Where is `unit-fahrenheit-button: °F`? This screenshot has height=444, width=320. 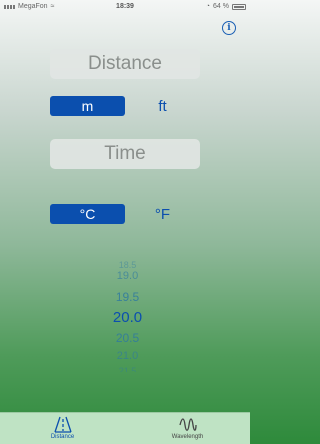
unit-fahrenheit-button: °F is located at coordinates (162, 214).